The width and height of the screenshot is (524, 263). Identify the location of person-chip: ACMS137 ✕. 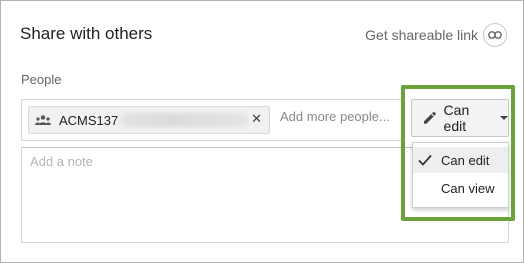
(149, 120).